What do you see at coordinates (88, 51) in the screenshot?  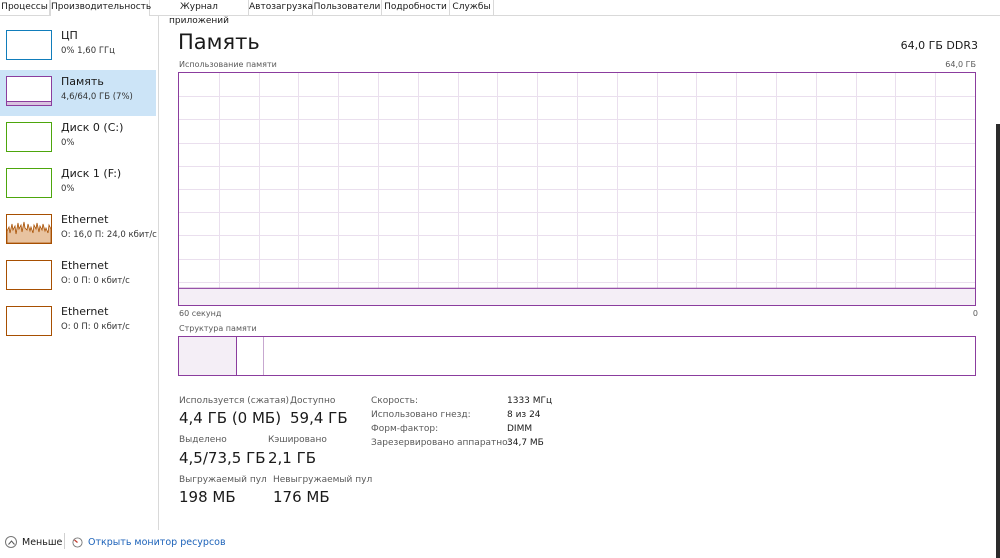 I see `sidebar-item-subtitle: 0% 1,60 ГГц` at bounding box center [88, 51].